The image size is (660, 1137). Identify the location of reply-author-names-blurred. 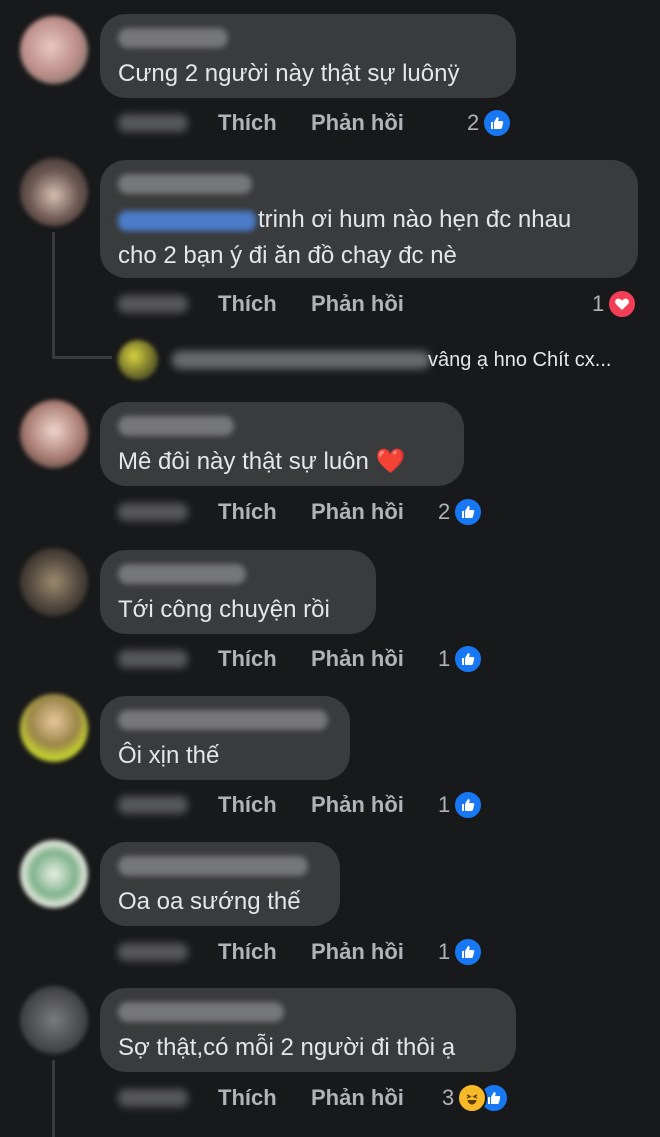
(301, 360).